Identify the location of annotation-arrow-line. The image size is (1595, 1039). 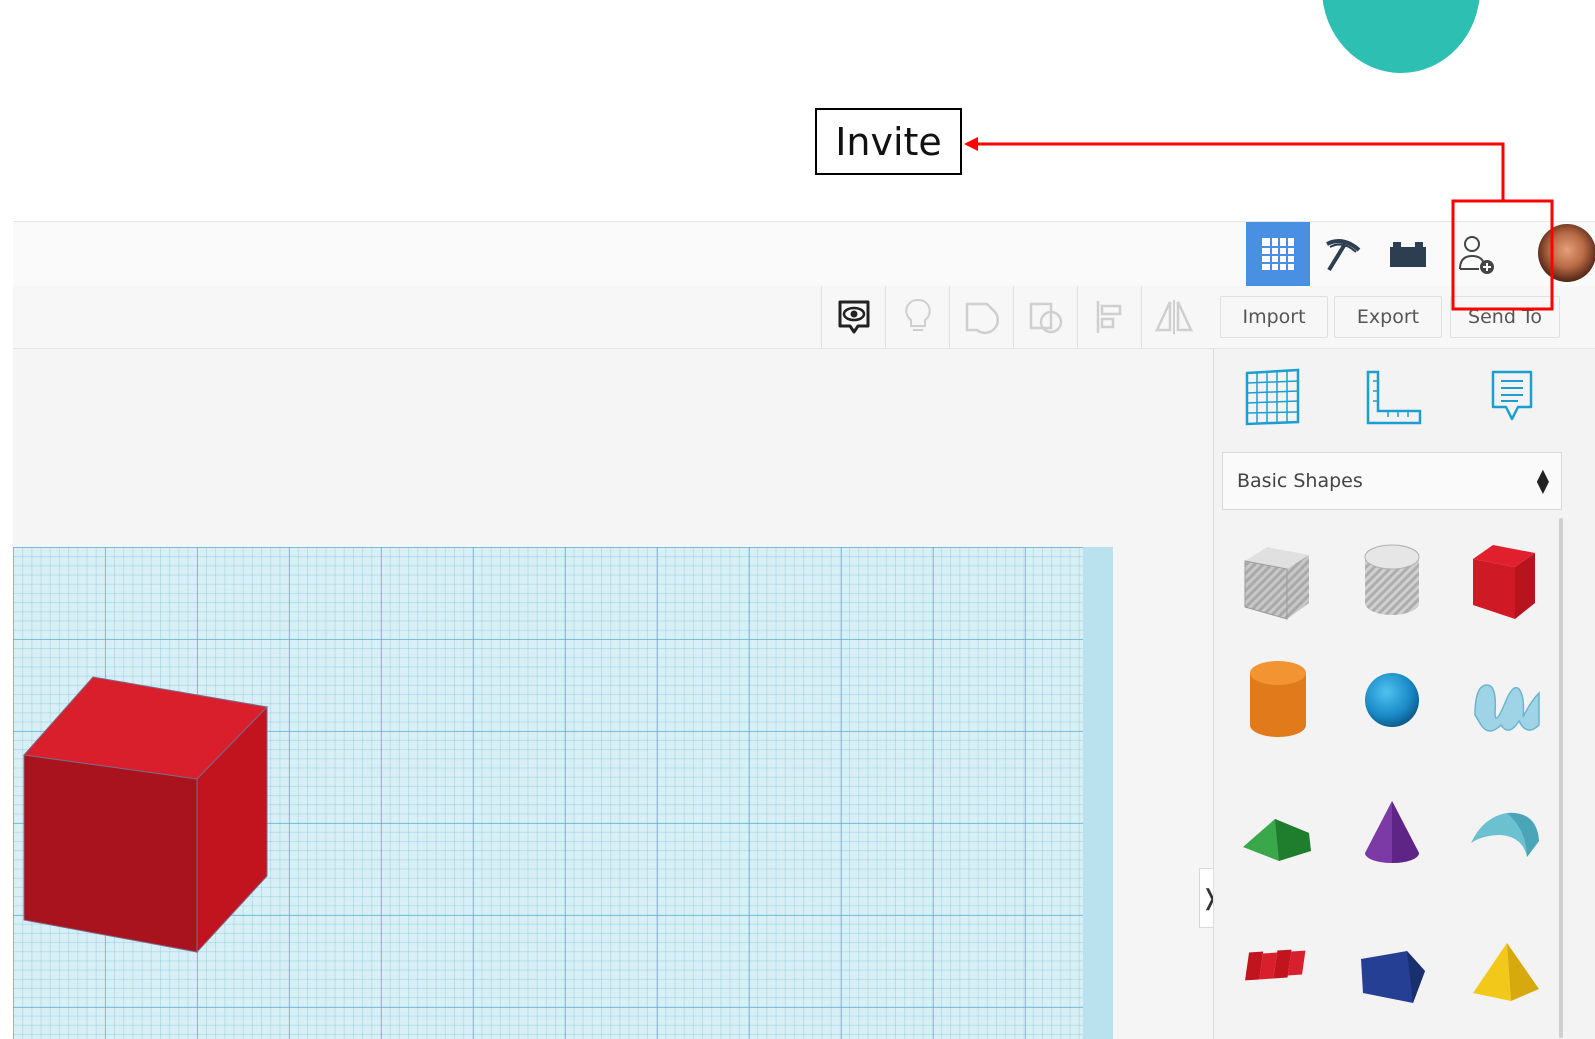
(1240, 171).